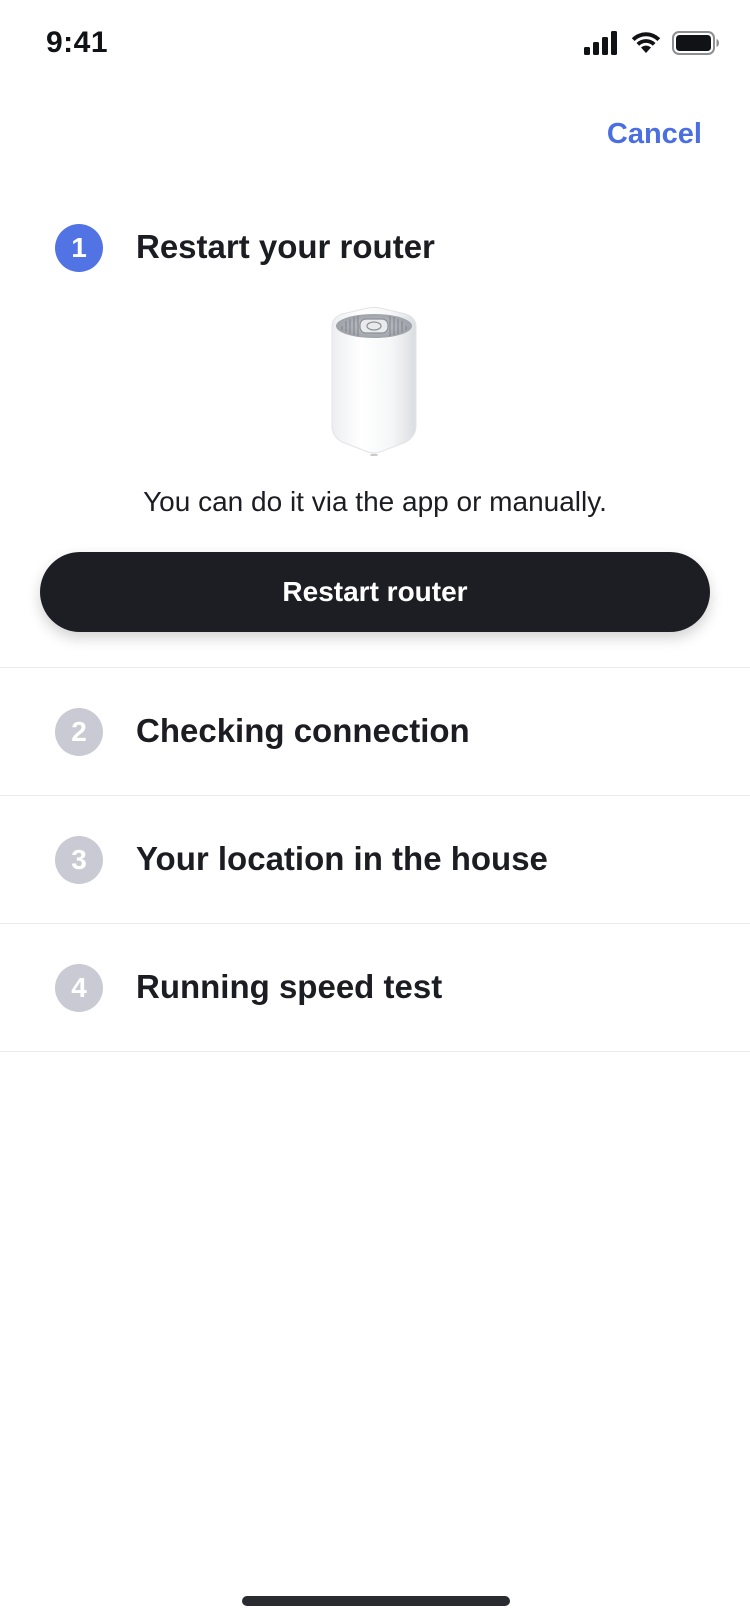 The width and height of the screenshot is (750, 1624). I want to click on cancel-button: Cancel, so click(654, 134).